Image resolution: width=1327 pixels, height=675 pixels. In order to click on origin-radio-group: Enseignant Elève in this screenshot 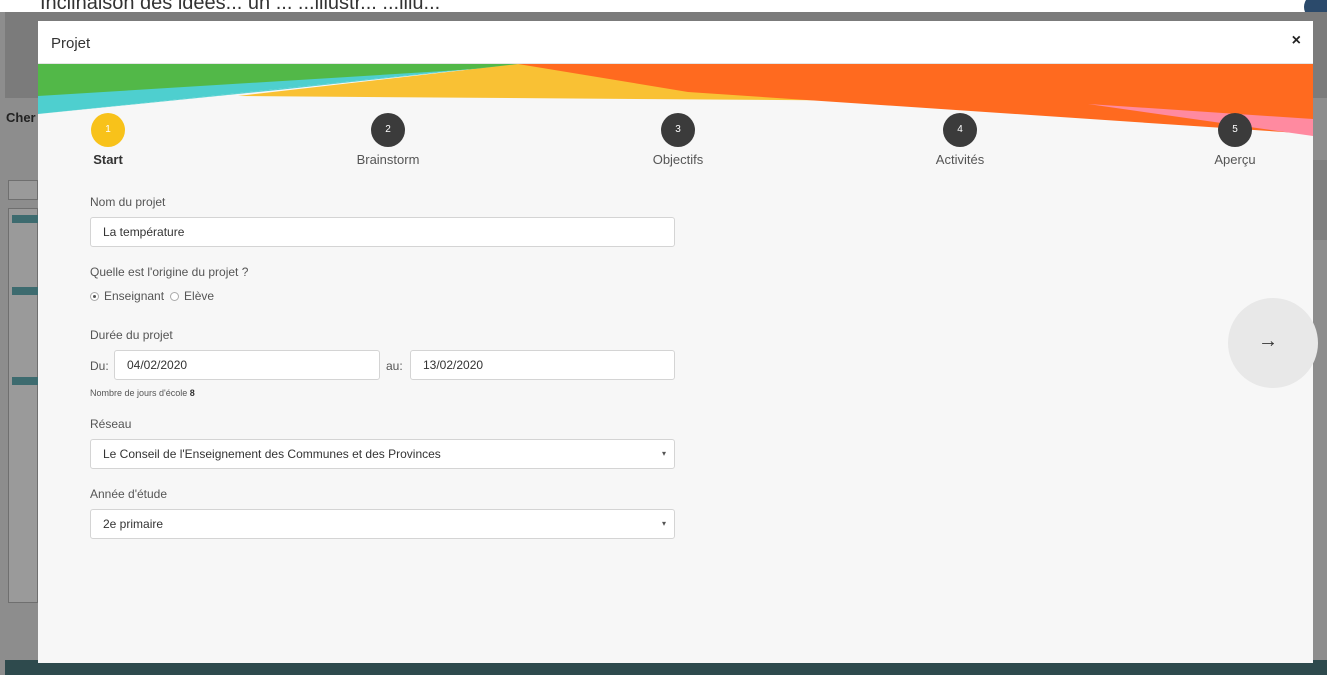, I will do `click(152, 296)`.